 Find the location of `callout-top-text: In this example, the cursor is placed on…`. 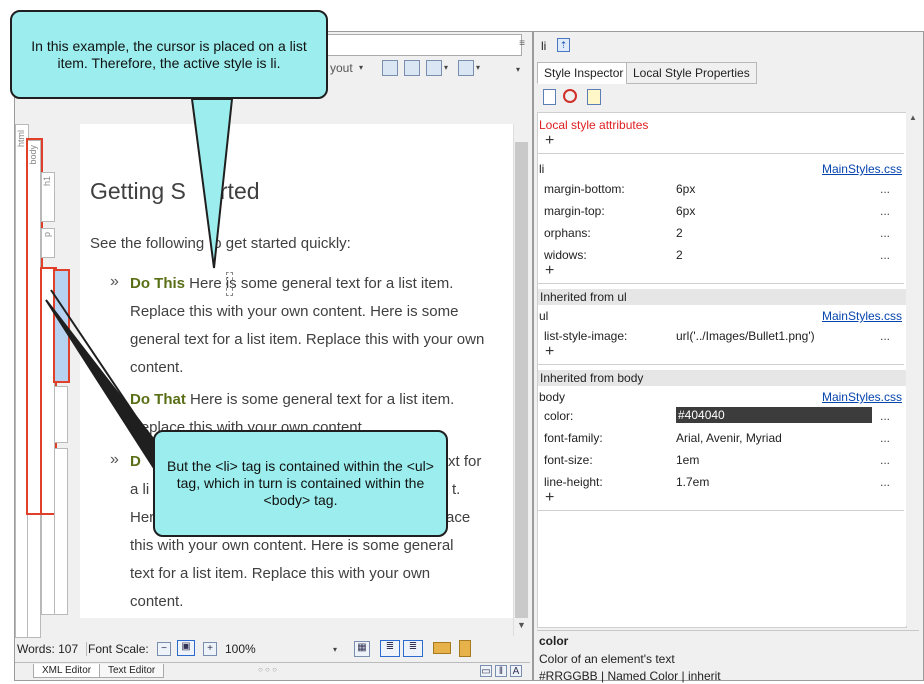

callout-top-text: In this example, the cursor is placed on… is located at coordinates (169, 54).